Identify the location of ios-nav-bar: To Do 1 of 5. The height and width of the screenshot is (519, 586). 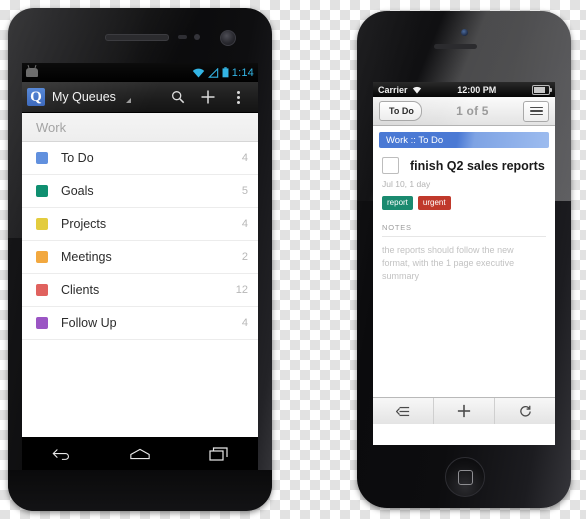
(464, 111).